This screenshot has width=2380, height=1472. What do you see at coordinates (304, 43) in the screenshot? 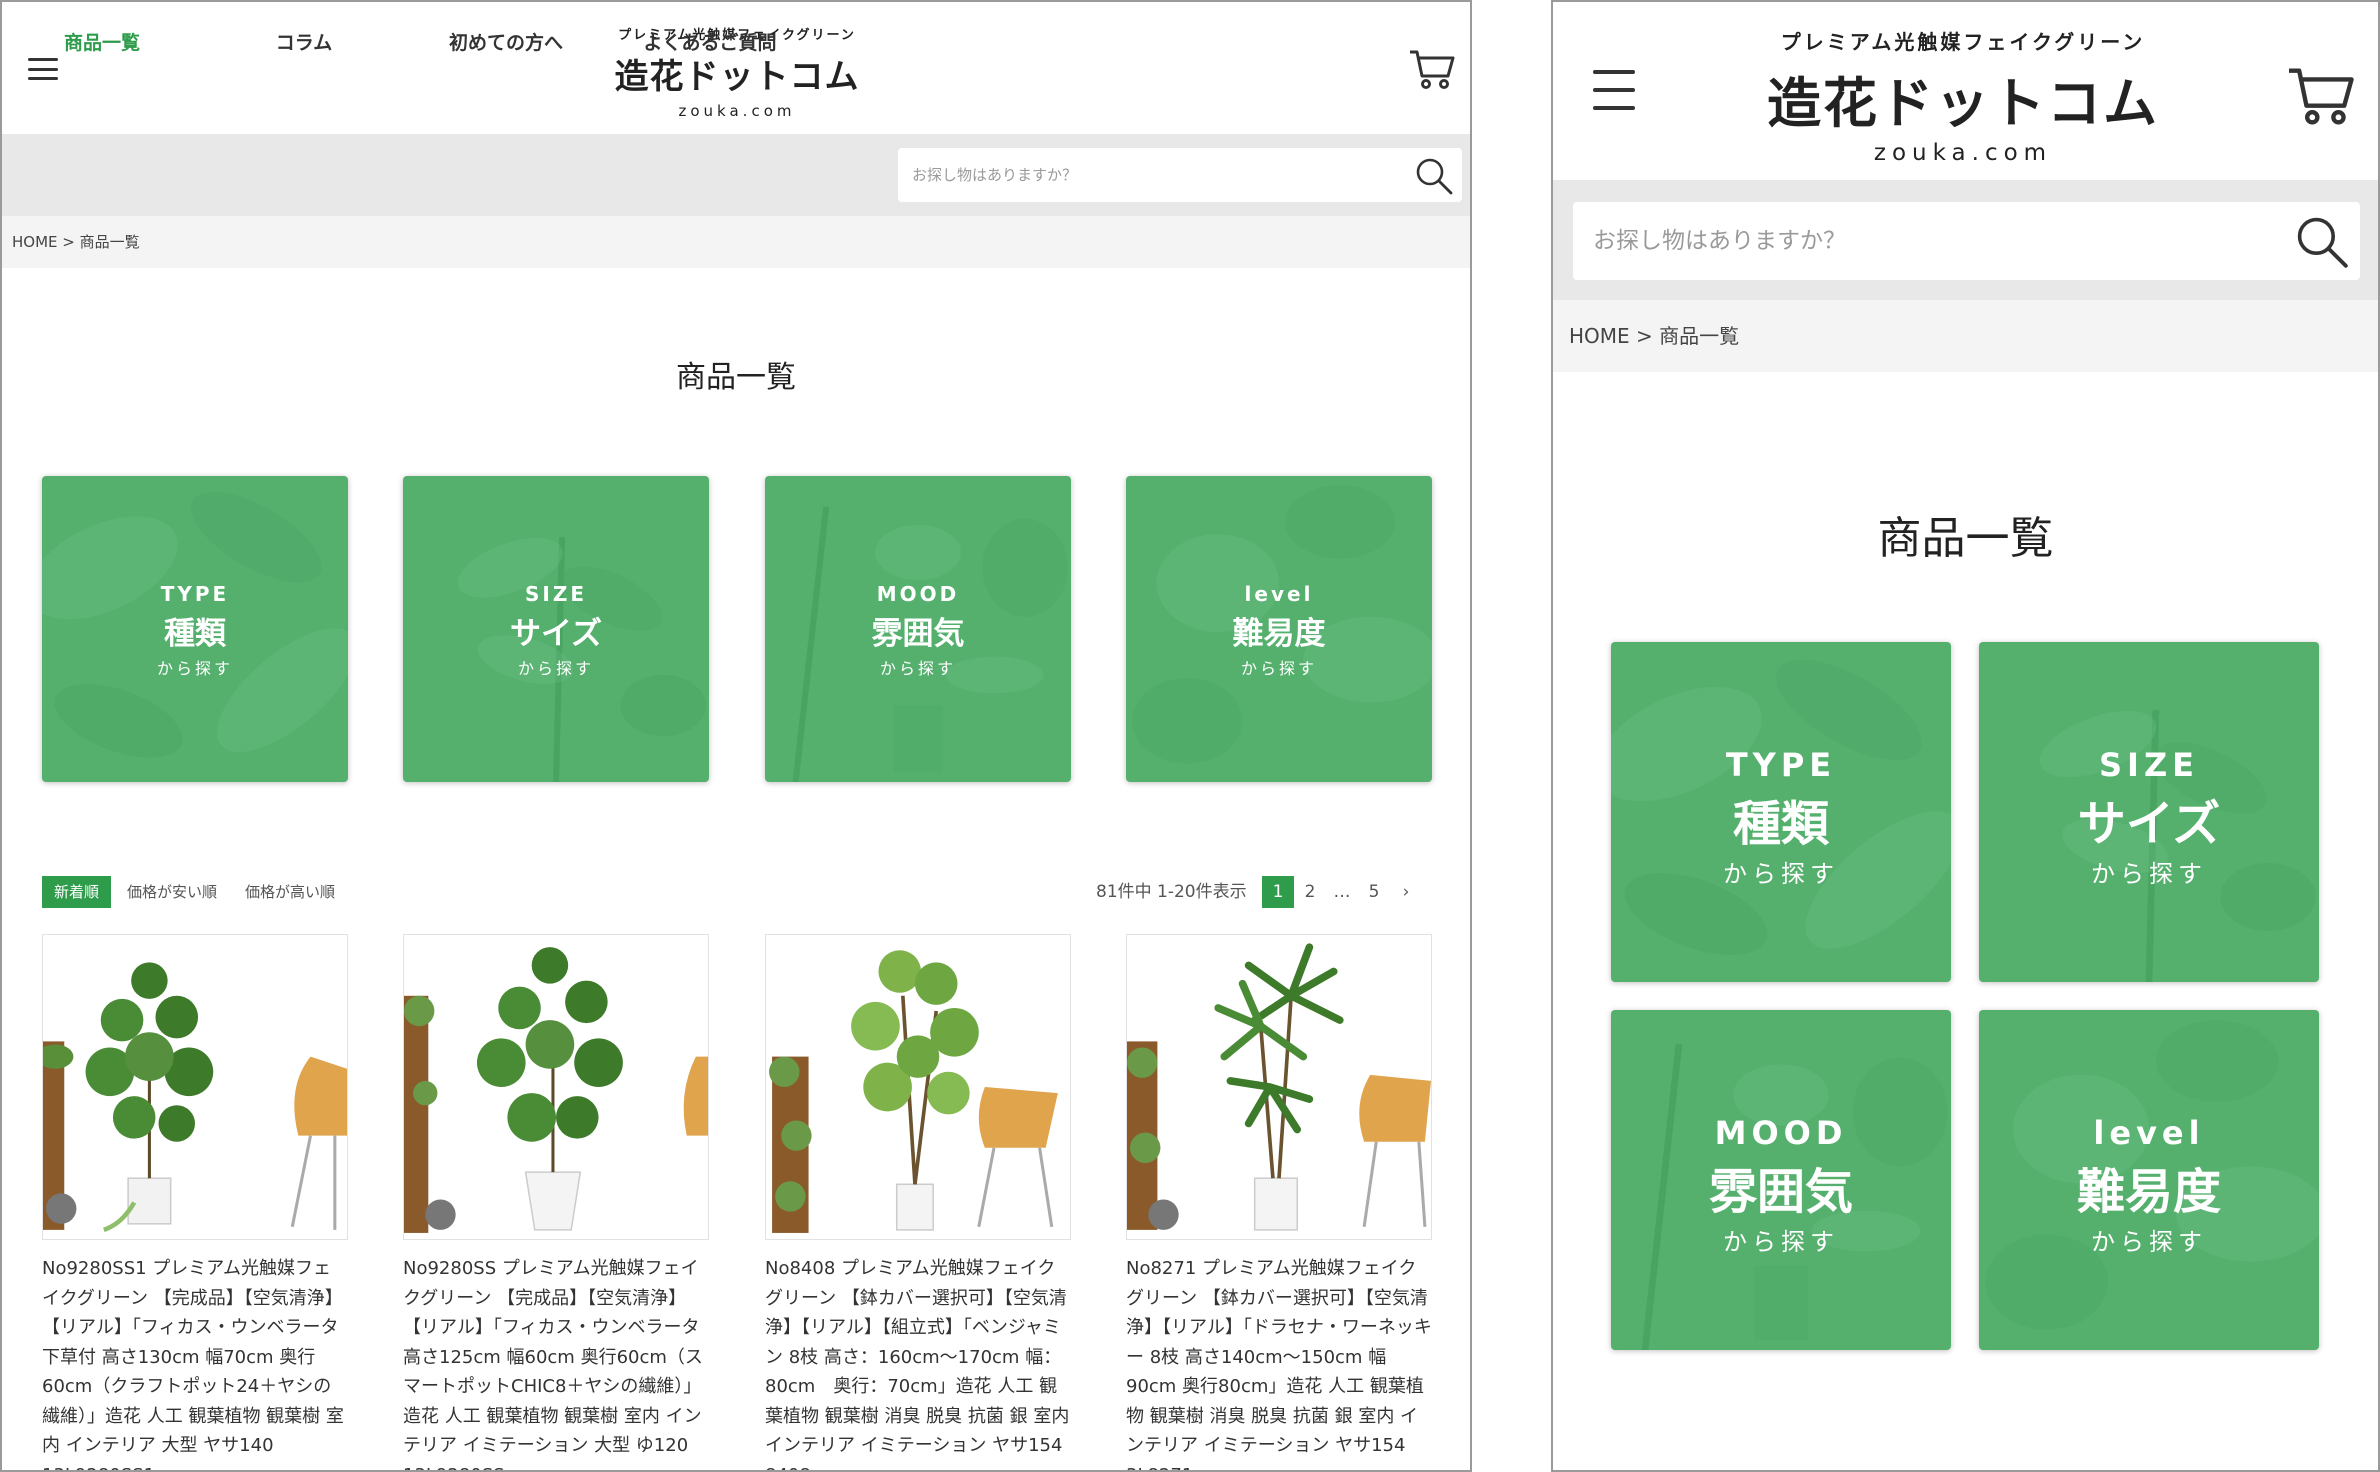
I see `nav-item-column: コラム` at bounding box center [304, 43].